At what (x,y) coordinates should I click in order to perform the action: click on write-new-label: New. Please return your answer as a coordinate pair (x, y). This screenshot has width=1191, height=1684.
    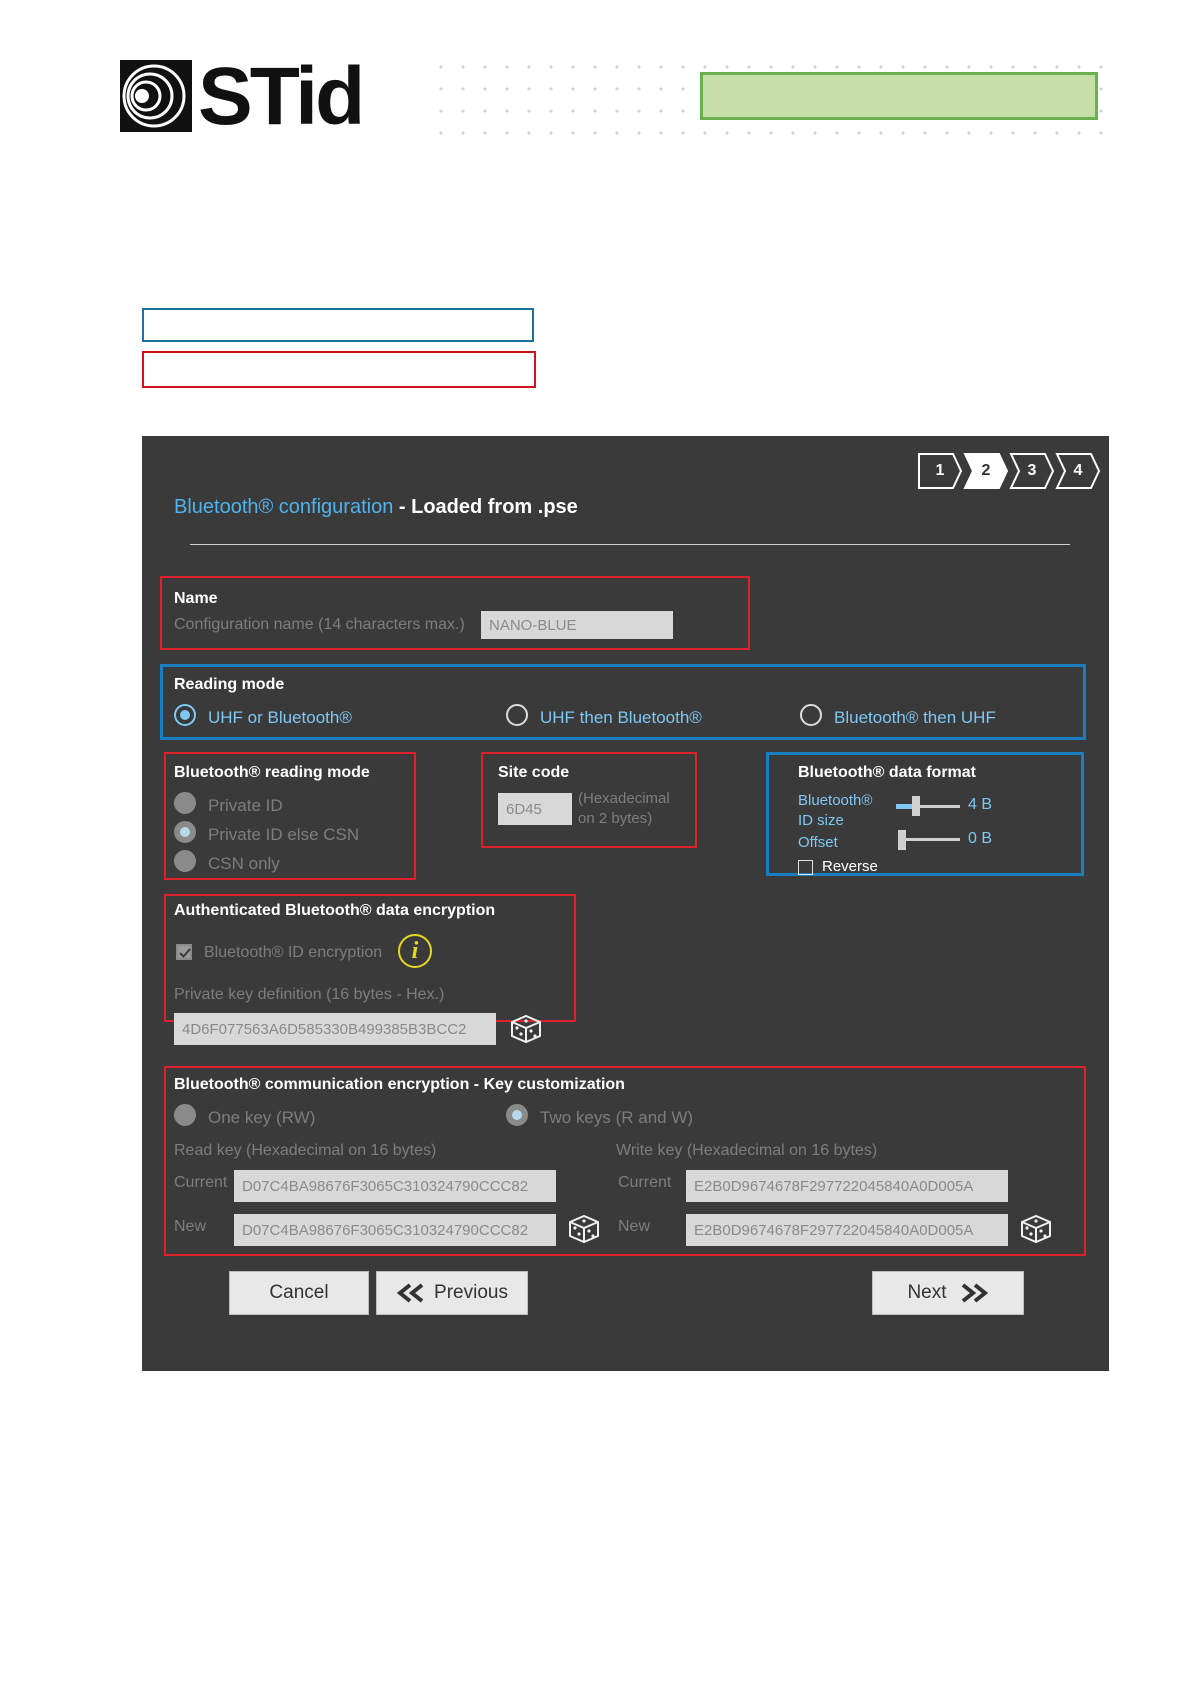
    Looking at the image, I should click on (634, 1226).